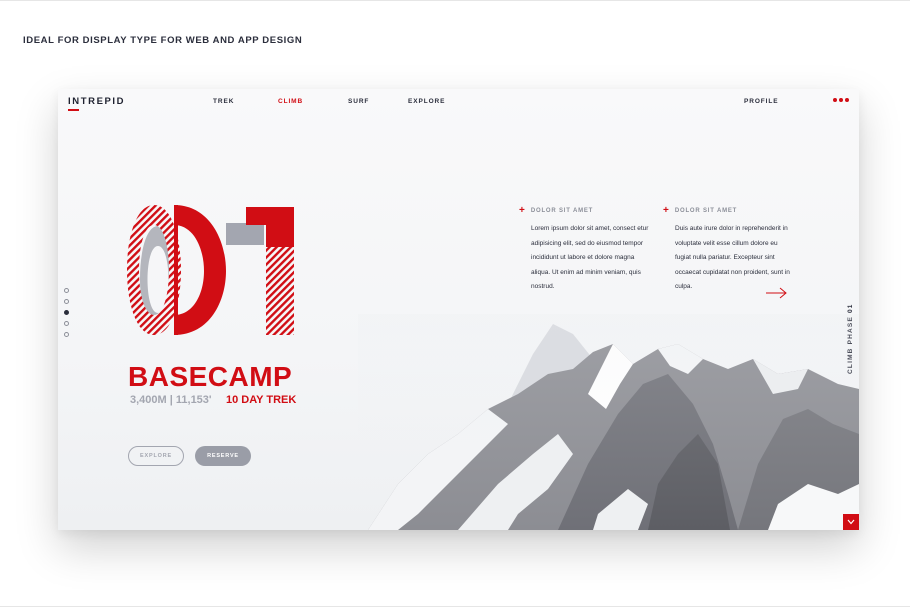 The image size is (910, 607). What do you see at coordinates (261, 400) in the screenshot?
I see `hero-duration: 10 DAY TREK` at bounding box center [261, 400].